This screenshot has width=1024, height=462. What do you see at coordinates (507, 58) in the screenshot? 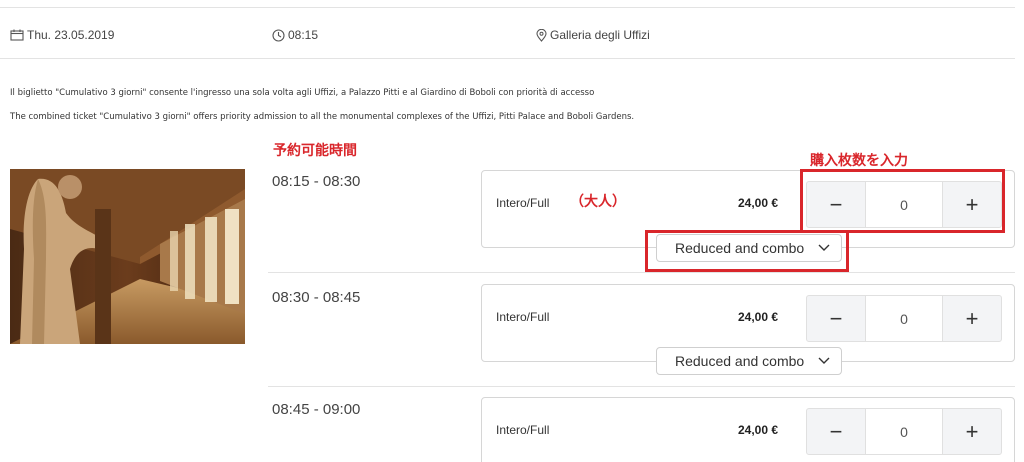
I see `meta-divider` at bounding box center [507, 58].